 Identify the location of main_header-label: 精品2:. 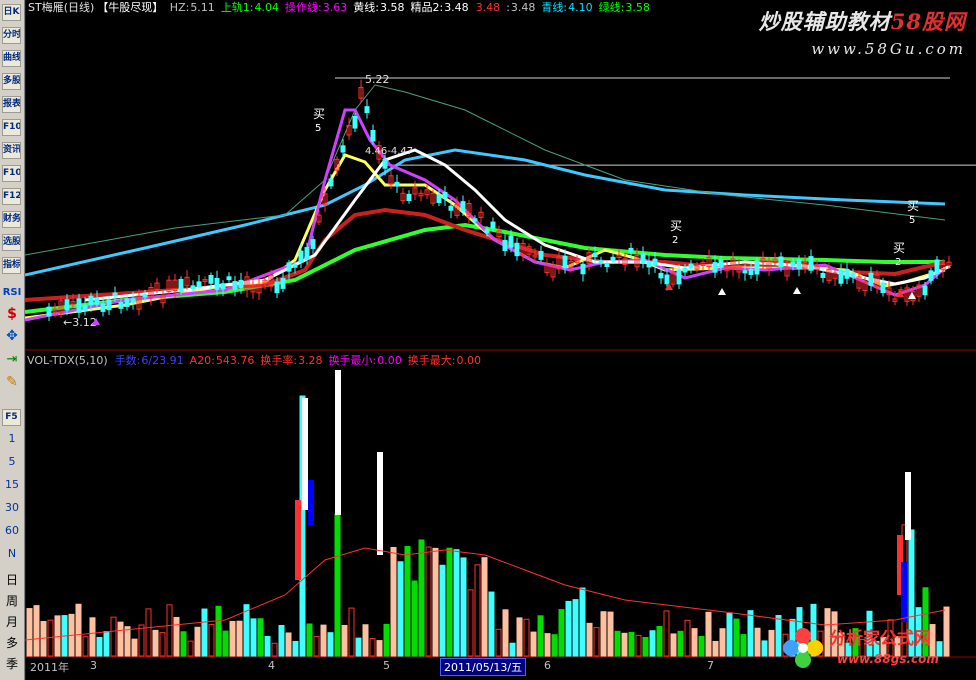
(427, 7).